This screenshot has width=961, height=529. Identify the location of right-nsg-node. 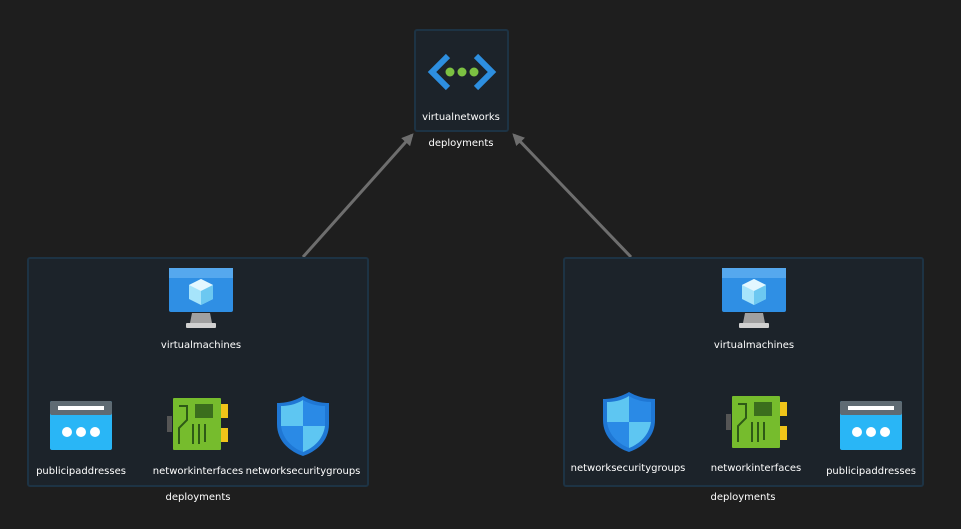
(629, 422).